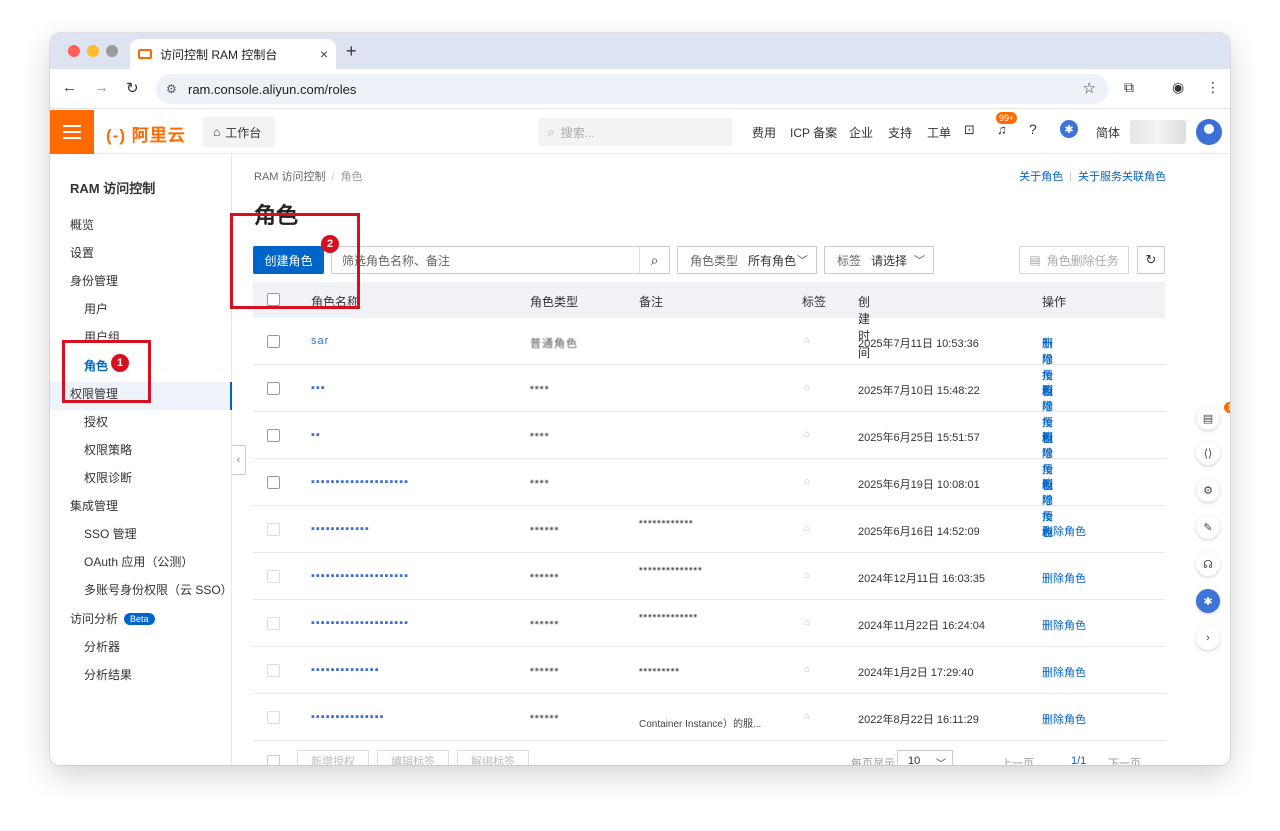 The width and height of the screenshot is (1280, 831). Describe the element at coordinates (82, 252) in the screenshot. I see `sidebar-item-settings: 设置` at that location.